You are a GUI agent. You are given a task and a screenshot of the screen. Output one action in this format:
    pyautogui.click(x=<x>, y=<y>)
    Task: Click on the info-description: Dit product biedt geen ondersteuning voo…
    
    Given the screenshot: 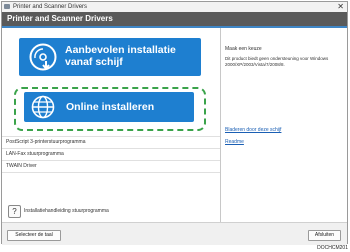 What is the action you would take?
    pyautogui.click(x=277, y=61)
    